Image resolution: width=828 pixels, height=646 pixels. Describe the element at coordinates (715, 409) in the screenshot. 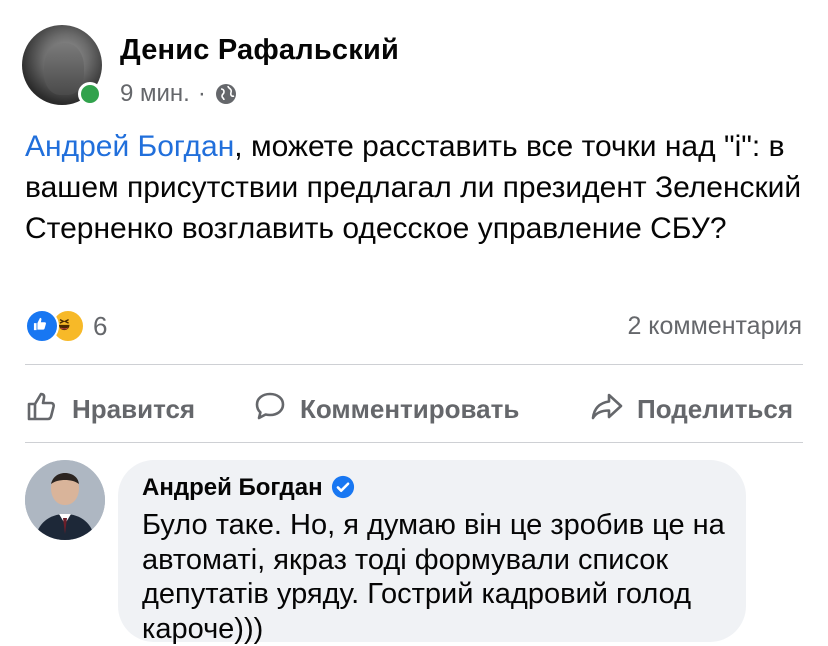

I see `share-label: Поделиться` at that location.